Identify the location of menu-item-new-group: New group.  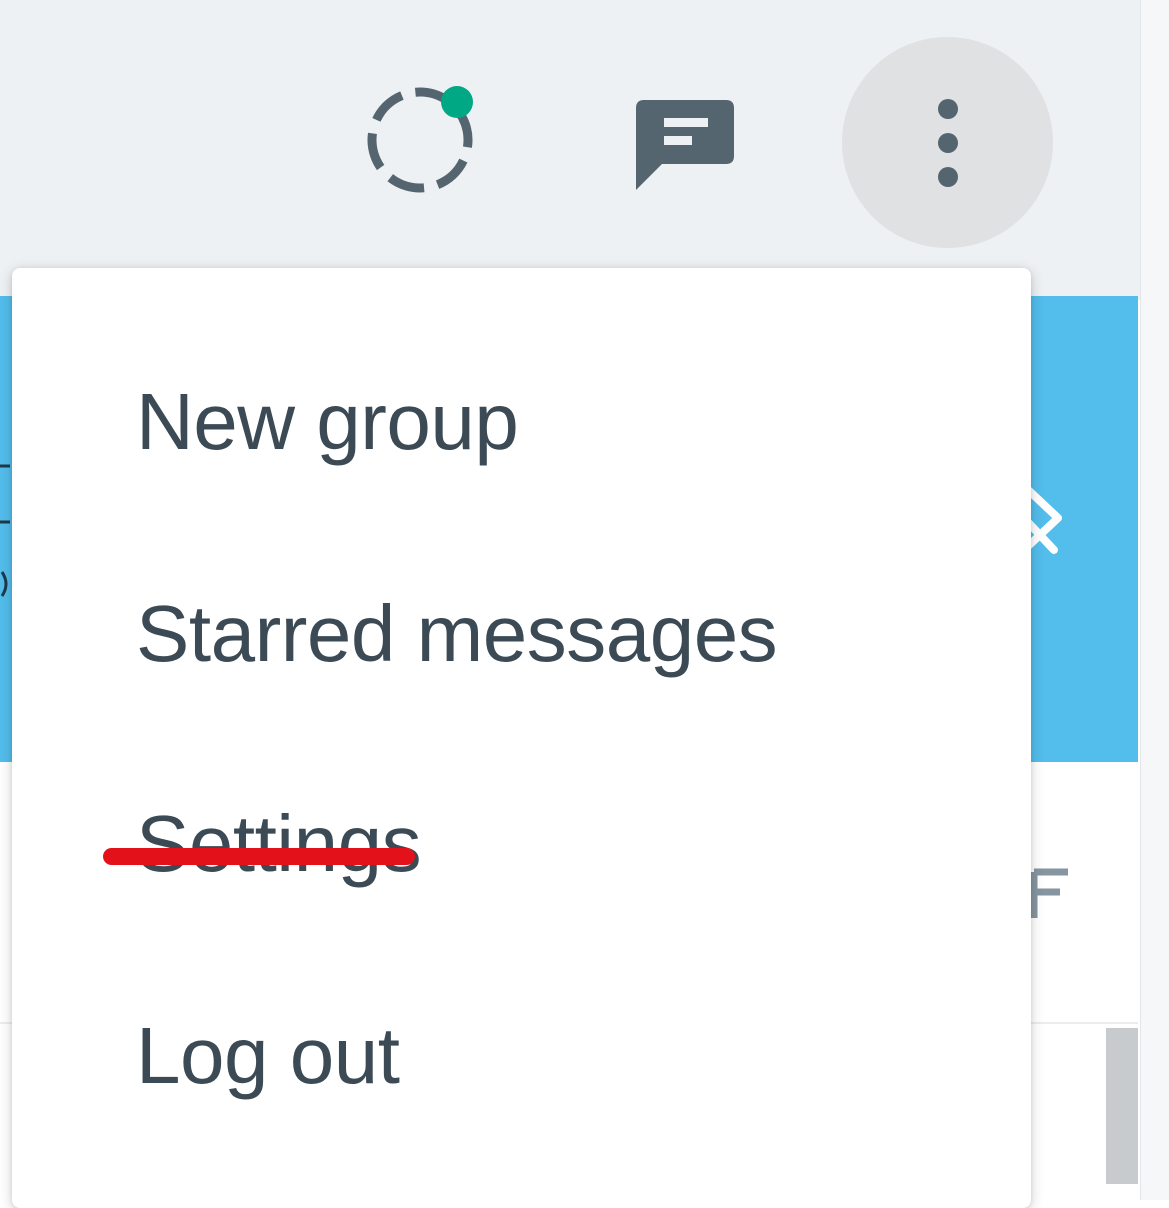
(521, 422).